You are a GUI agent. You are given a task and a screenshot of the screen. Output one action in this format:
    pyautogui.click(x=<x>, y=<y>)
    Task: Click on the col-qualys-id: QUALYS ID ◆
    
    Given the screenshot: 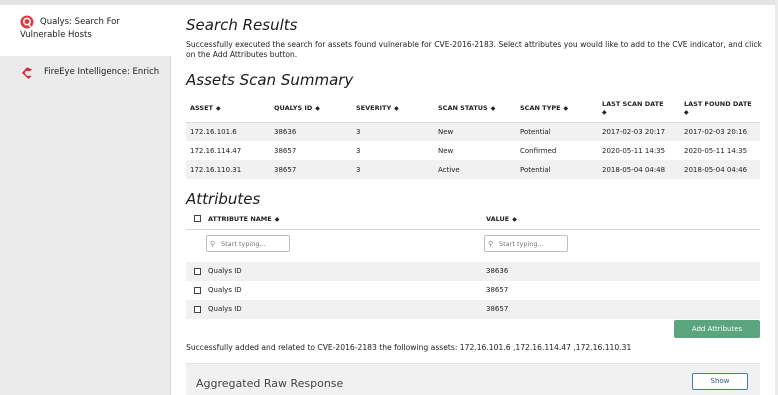 What is the action you would take?
    pyautogui.click(x=311, y=109)
    